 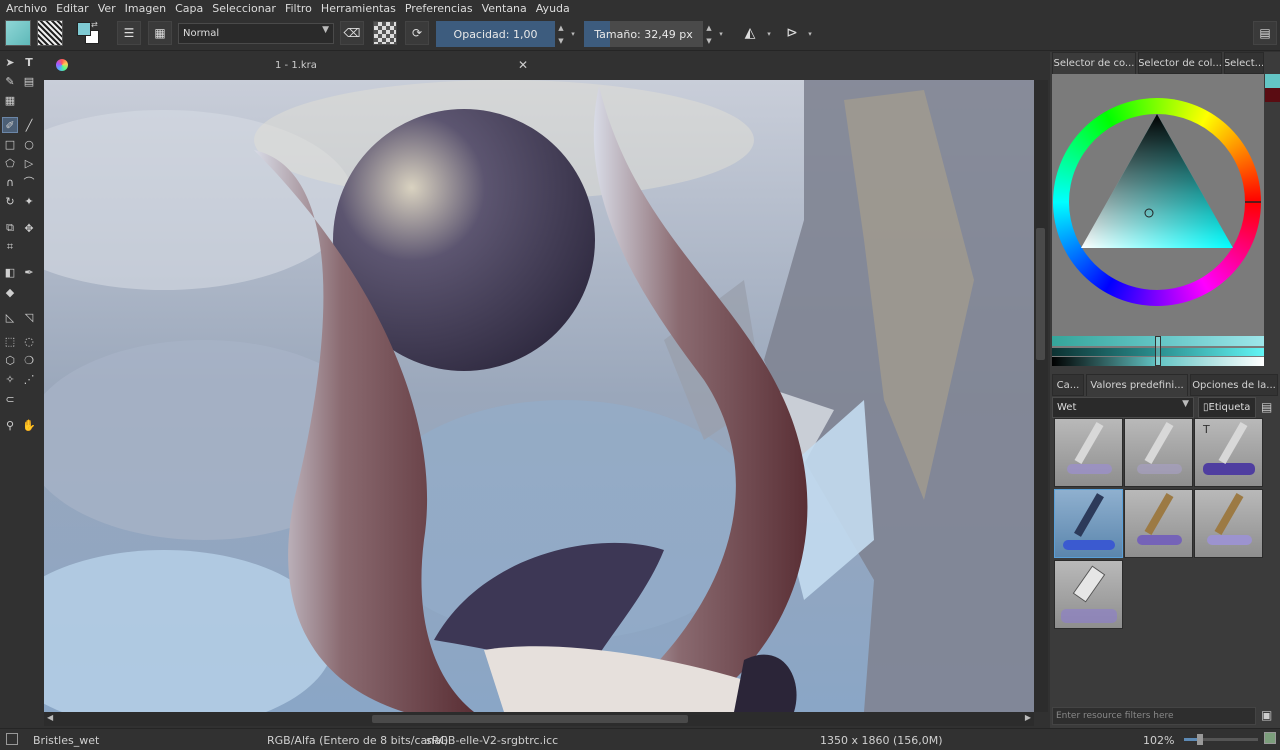 I want to click on reload-icon: ⟳, so click(x=417, y=33).